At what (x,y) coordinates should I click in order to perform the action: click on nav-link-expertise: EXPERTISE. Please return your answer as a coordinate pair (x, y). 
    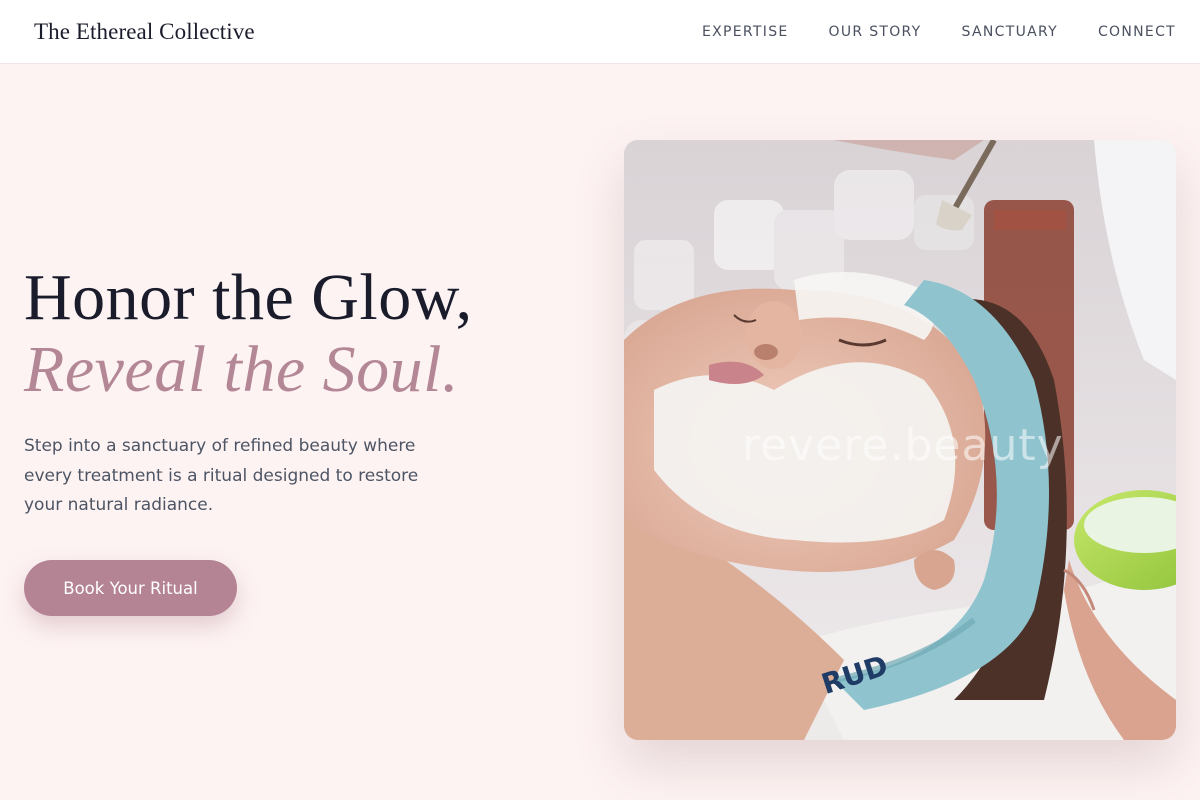
    Looking at the image, I should click on (745, 32).